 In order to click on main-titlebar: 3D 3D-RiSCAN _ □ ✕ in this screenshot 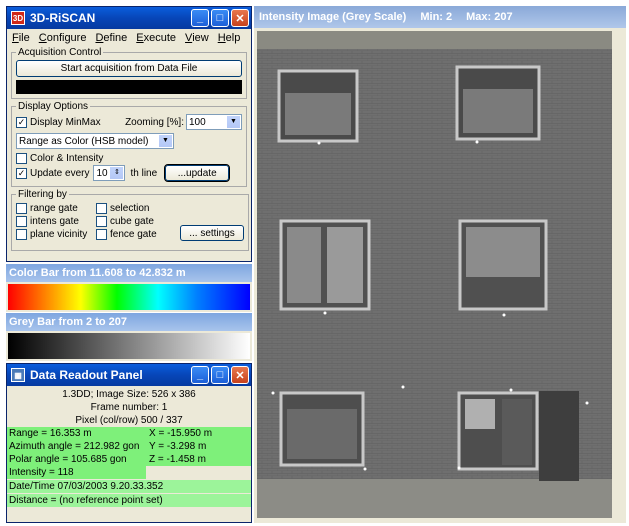, I will do `click(129, 18)`.